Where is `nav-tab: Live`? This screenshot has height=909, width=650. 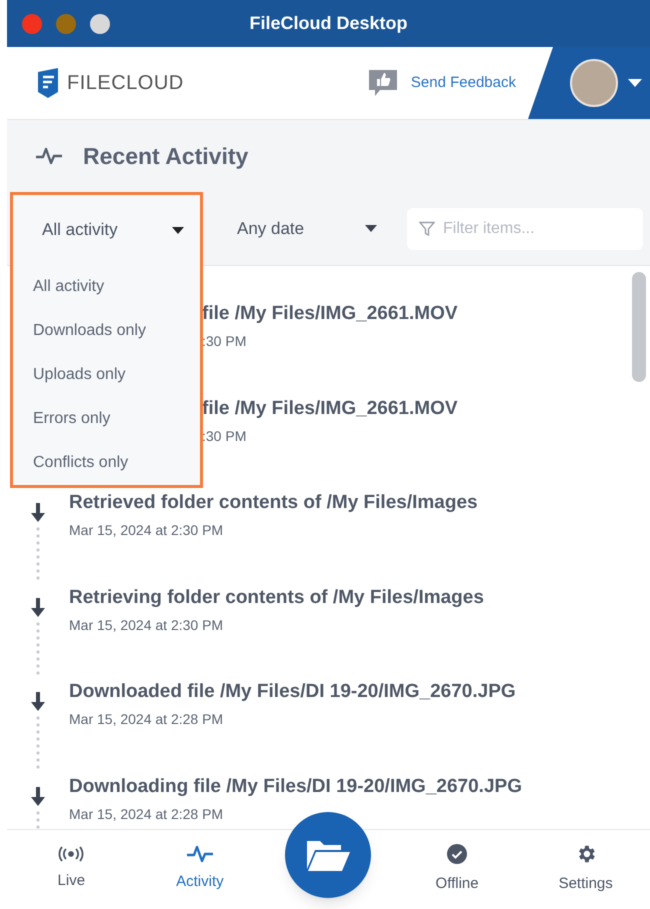
nav-tab: Live is located at coordinates (71, 869).